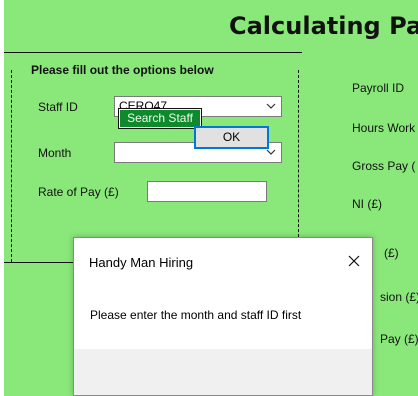  What do you see at coordinates (384, 128) in the screenshot?
I see `hours-worked-label: Hours Work` at bounding box center [384, 128].